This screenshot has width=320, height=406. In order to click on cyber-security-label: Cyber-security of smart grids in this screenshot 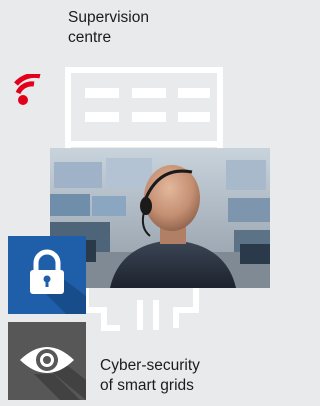, I will do `click(150, 375)`.